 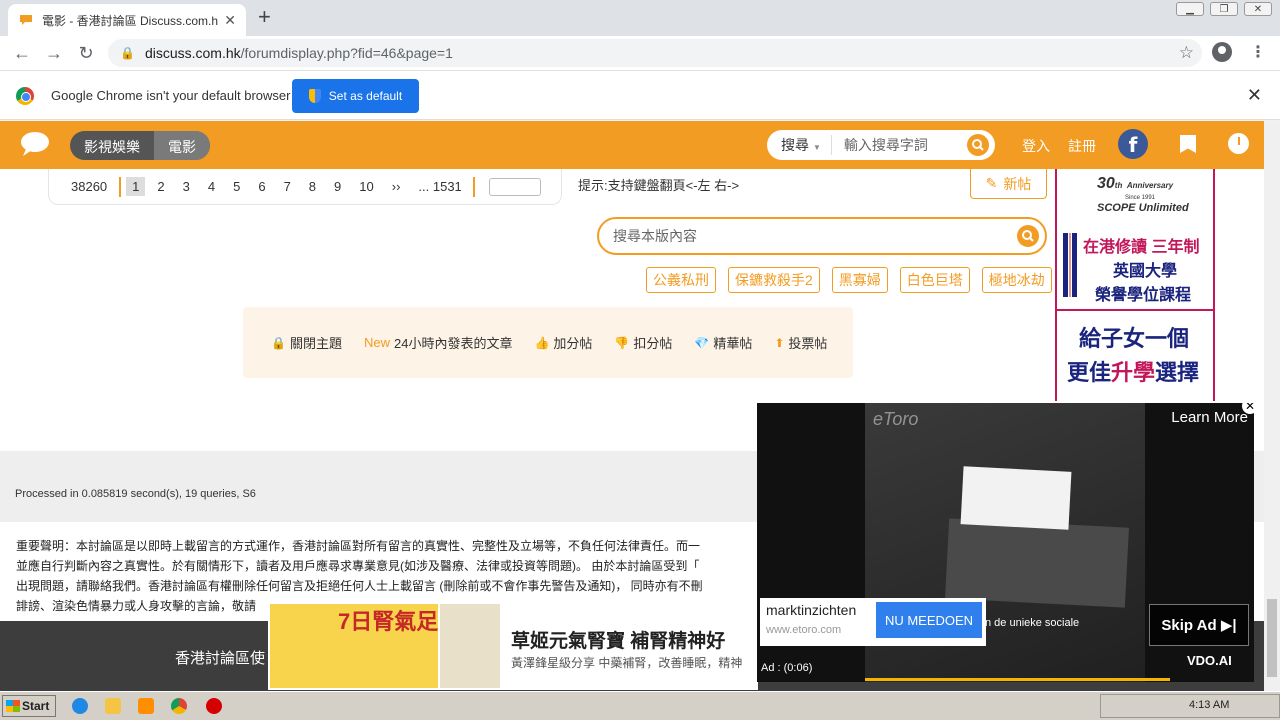 I want to click on ad-divider, so click(x=1135, y=310).